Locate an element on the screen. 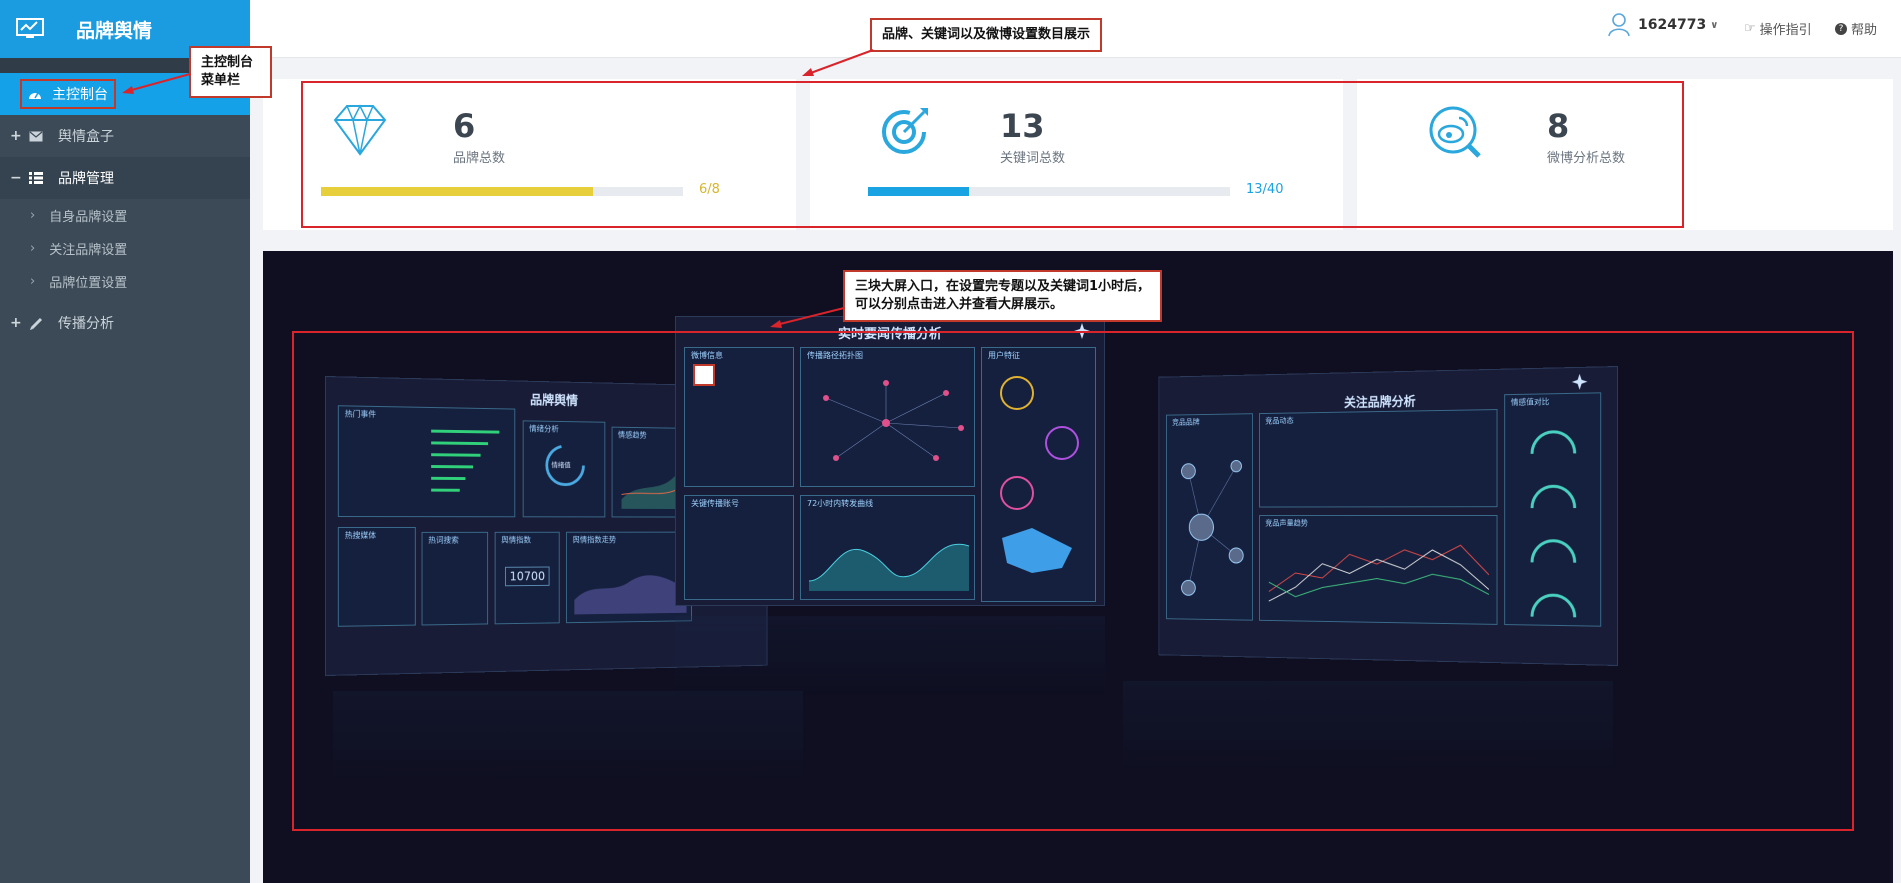  question-icon: ? is located at coordinates (1841, 28).